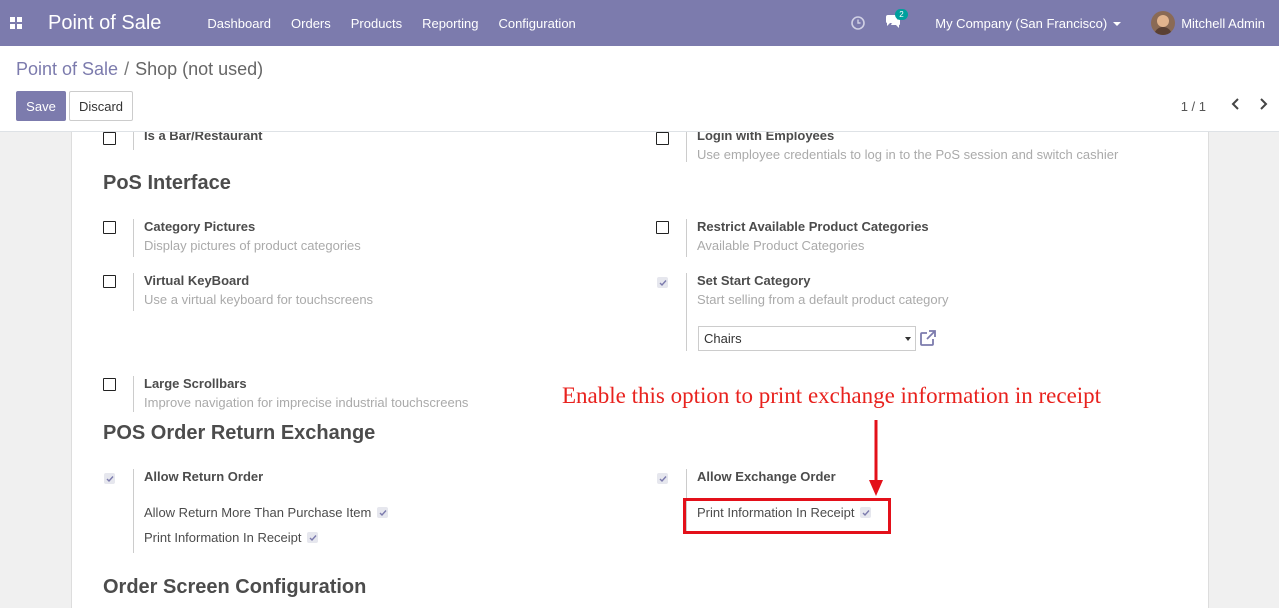 The height and width of the screenshot is (608, 1279). I want to click on section-title-return-exchange: POS Order Return Exchange, so click(239, 433).